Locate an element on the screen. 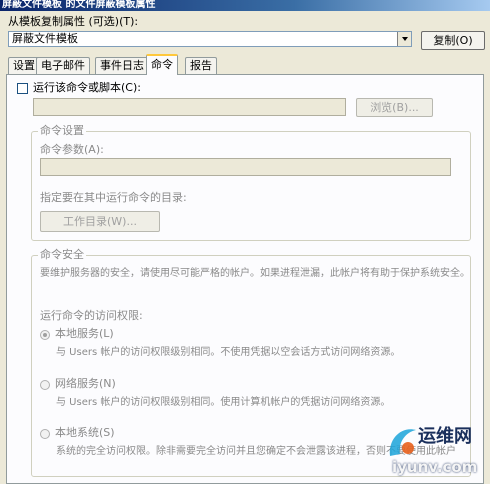  watermark-text: 运维网 is located at coordinates (445, 436).